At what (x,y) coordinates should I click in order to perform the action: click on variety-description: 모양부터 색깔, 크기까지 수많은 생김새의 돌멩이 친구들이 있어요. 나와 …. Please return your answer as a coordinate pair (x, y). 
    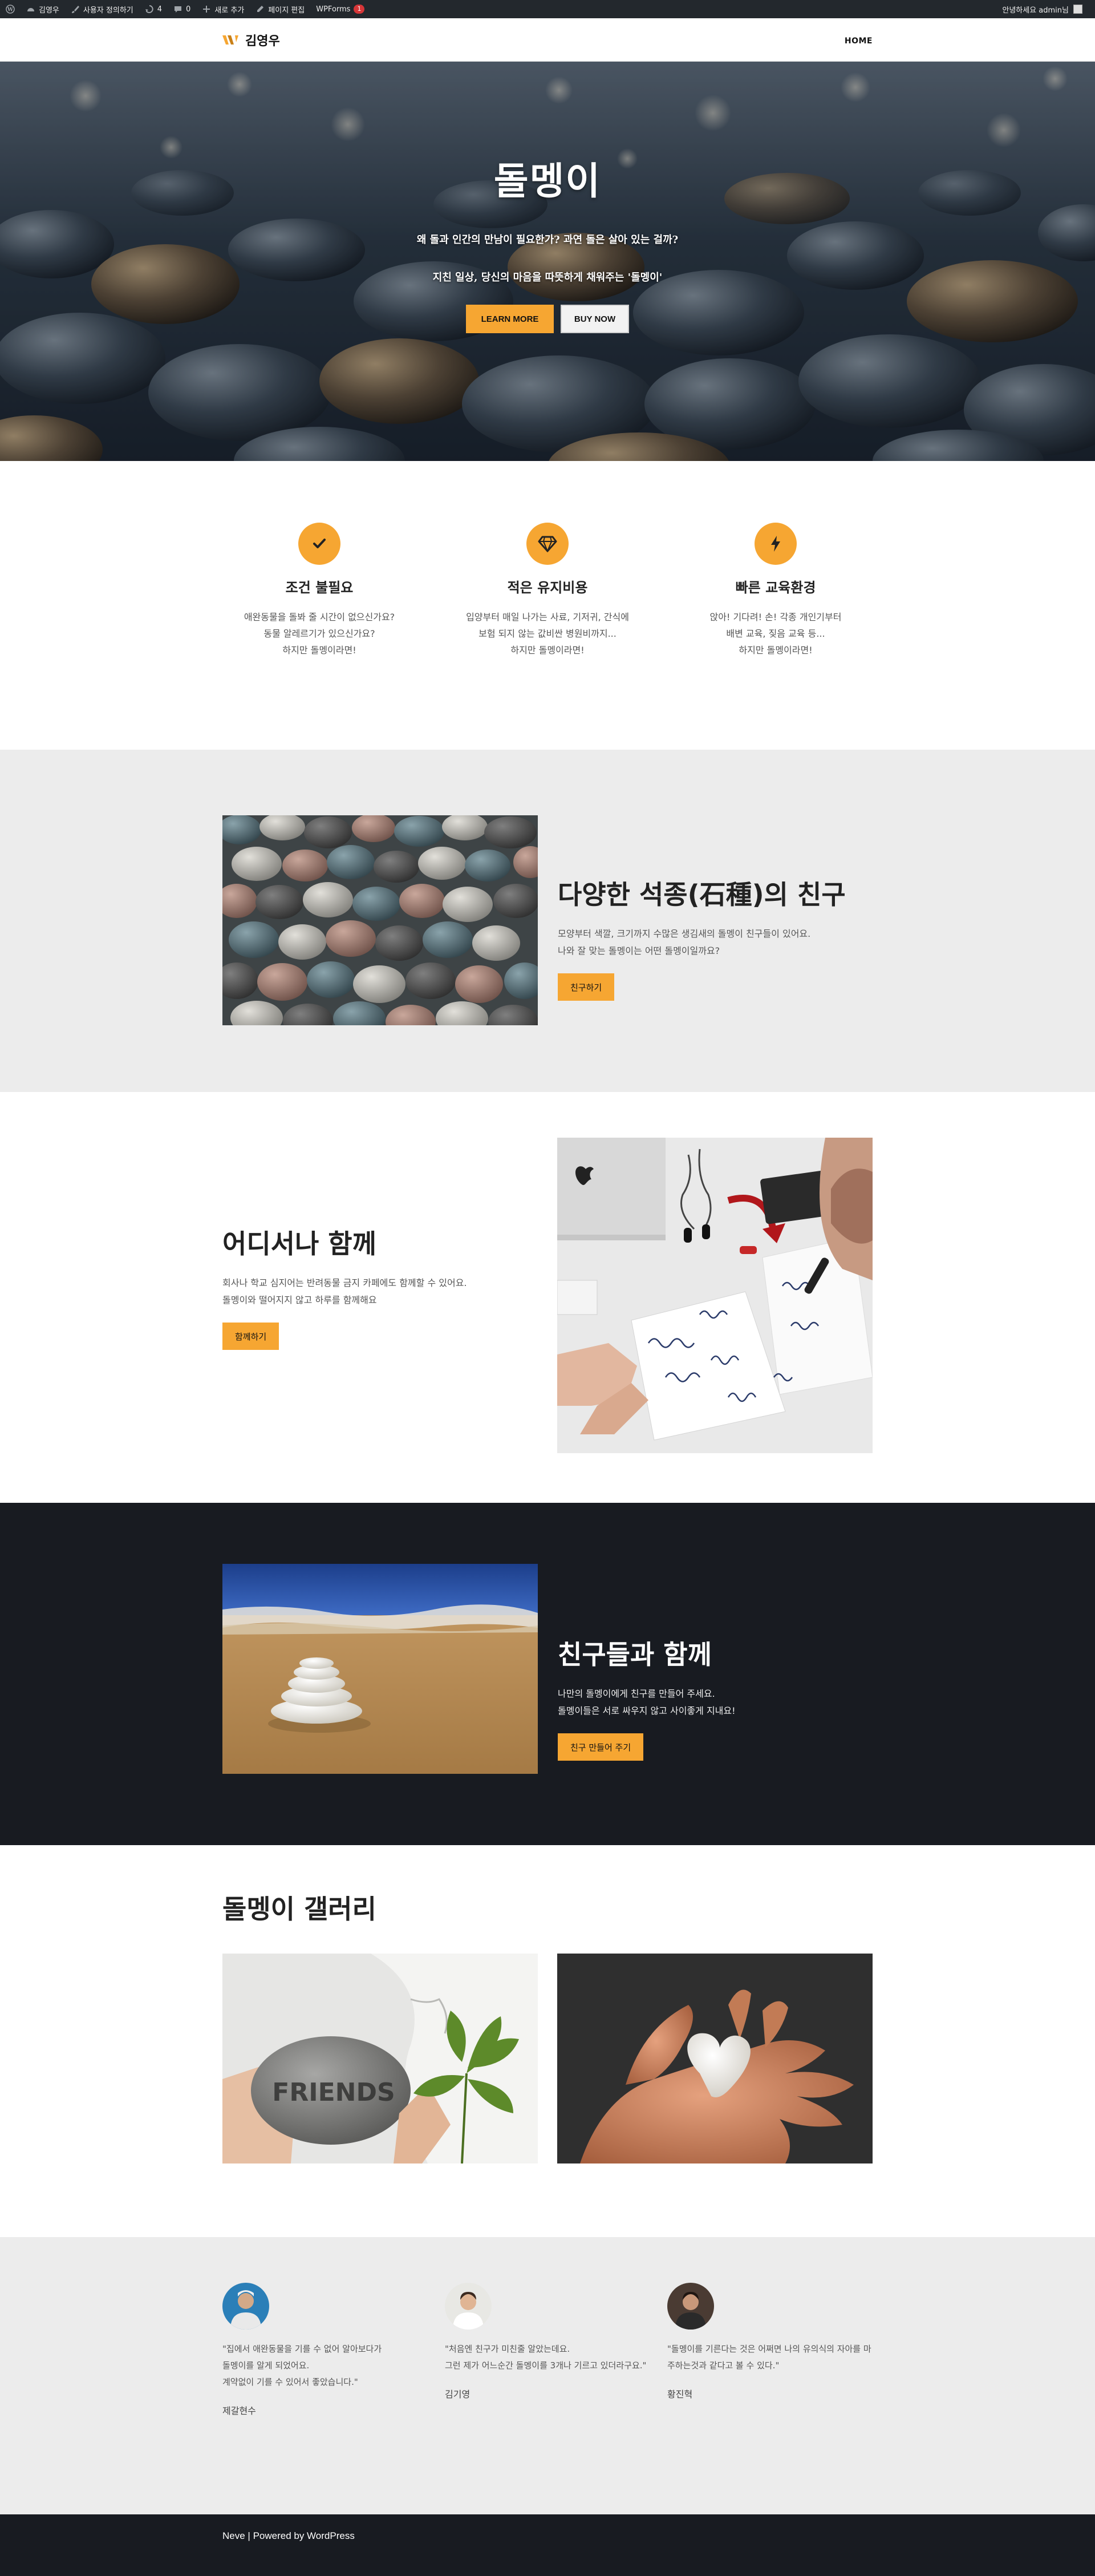
    Looking at the image, I should click on (715, 943).